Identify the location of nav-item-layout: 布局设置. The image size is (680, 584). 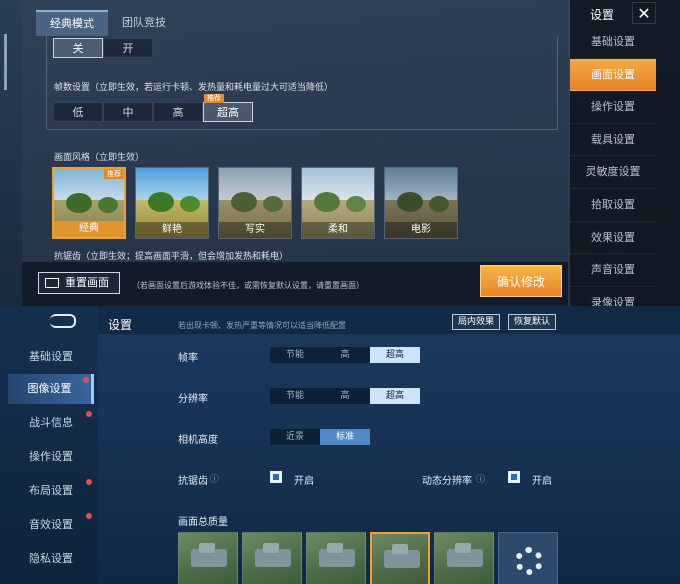
(51, 491).